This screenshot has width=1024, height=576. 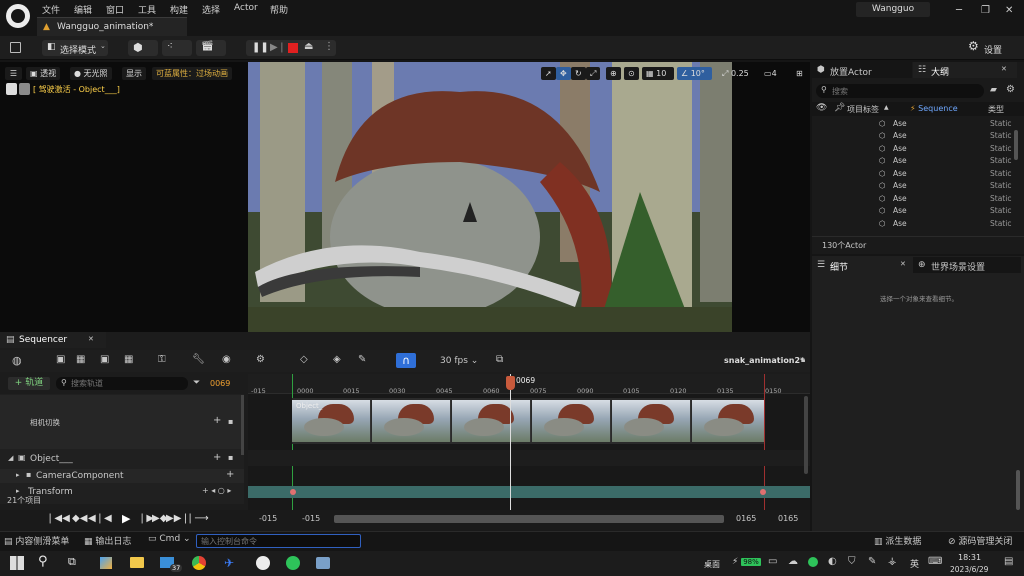 What do you see at coordinates (43, 73) in the screenshot?
I see `perspective-button: ▣ 透视` at bounding box center [43, 73].